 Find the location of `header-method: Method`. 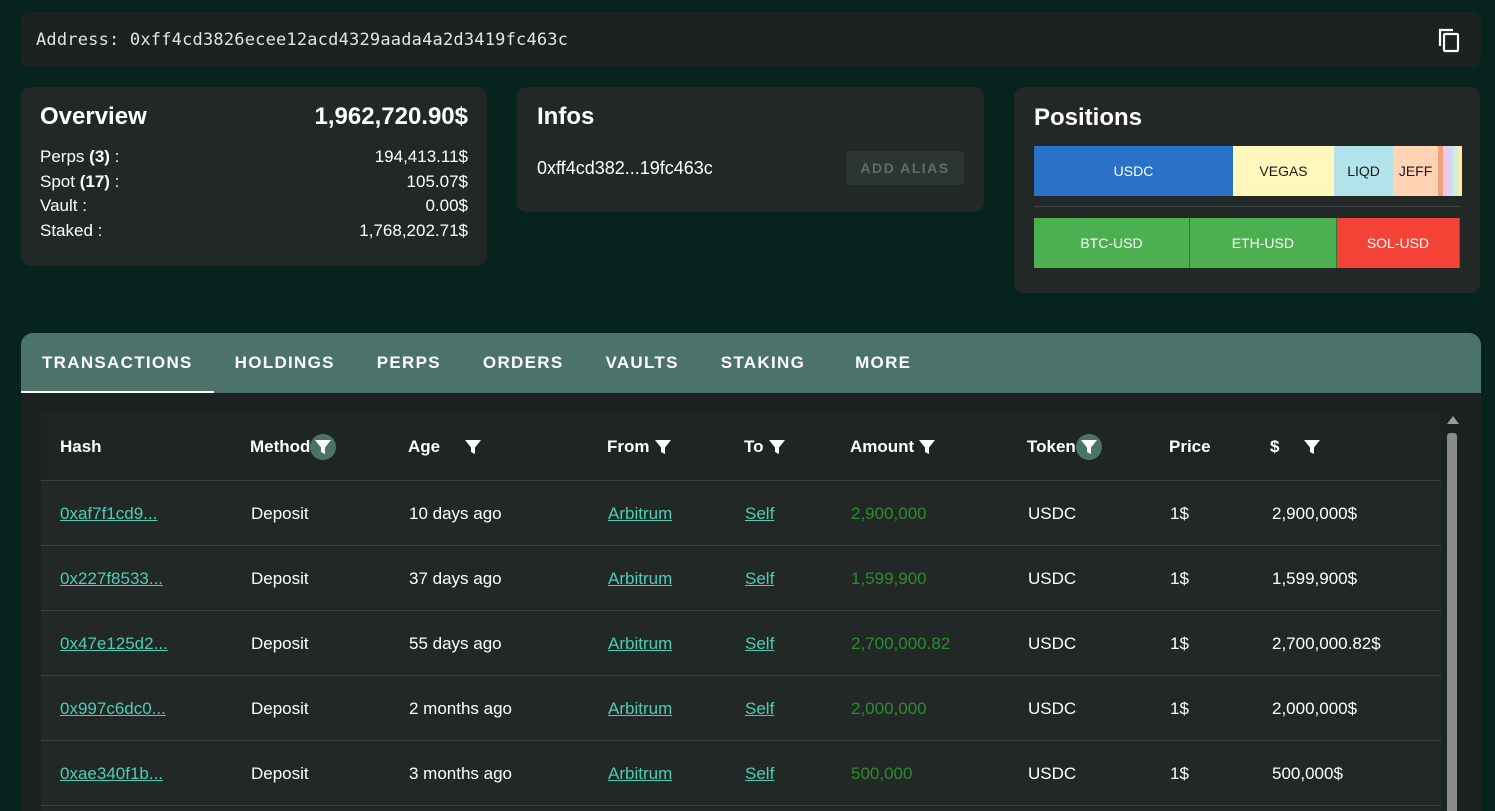

header-method: Method is located at coordinates (293, 447).